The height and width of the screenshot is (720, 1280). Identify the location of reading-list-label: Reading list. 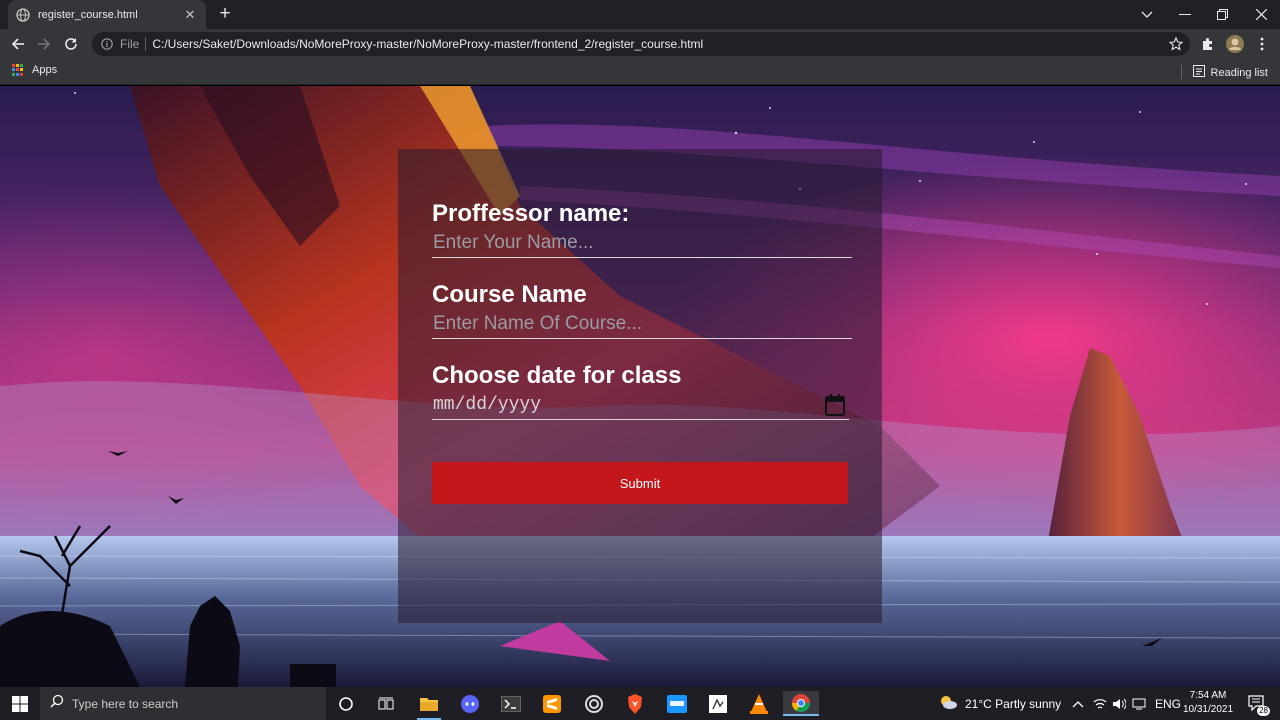
(1239, 73).